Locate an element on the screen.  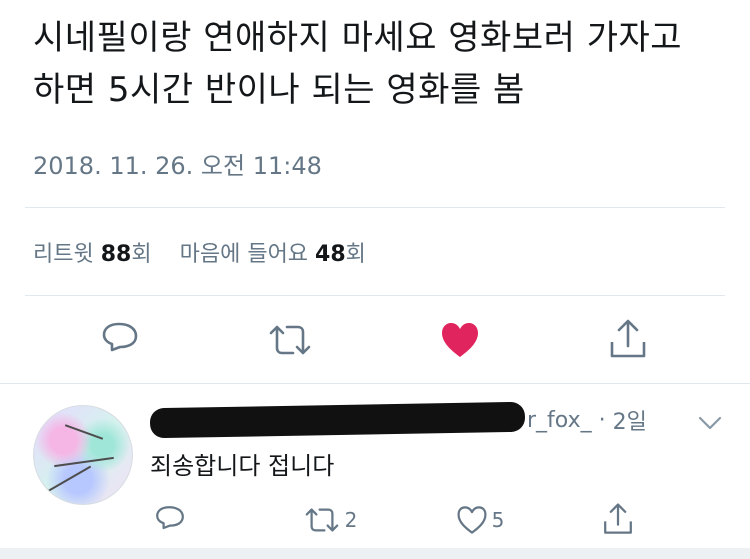
like-button is located at coordinates (460, 340).